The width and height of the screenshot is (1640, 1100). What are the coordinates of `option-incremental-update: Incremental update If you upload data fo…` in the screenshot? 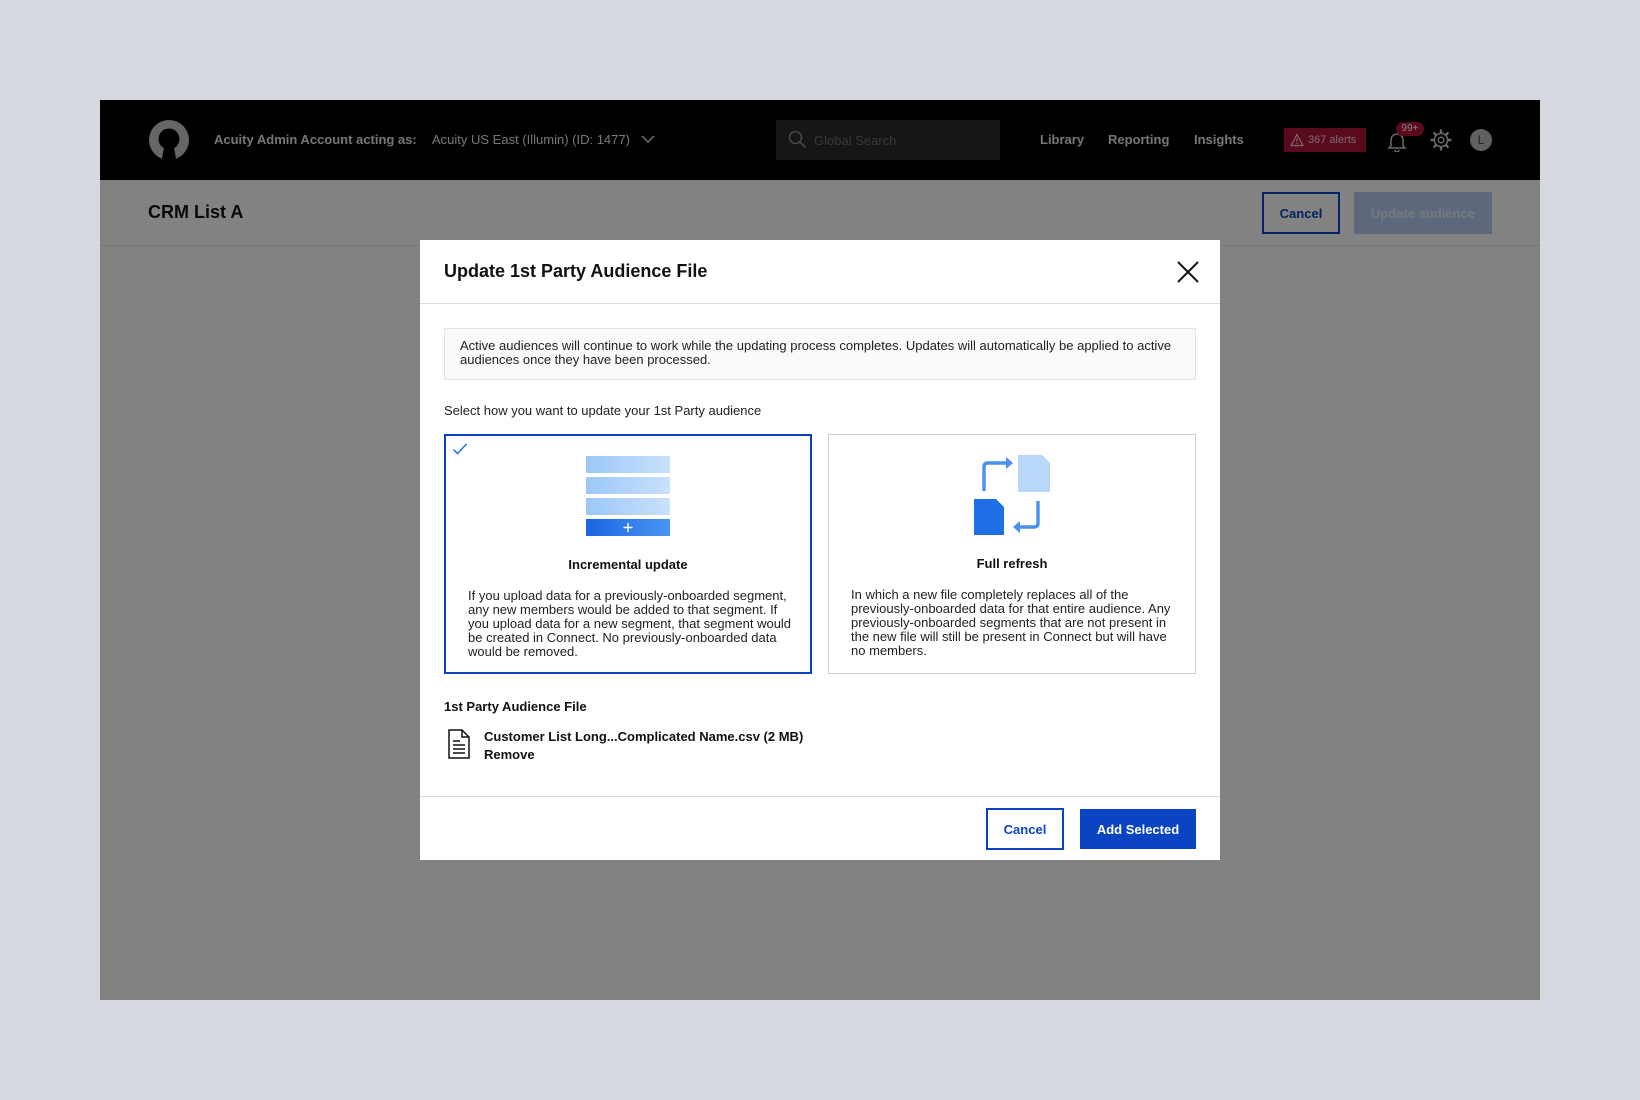 It's located at (628, 554).